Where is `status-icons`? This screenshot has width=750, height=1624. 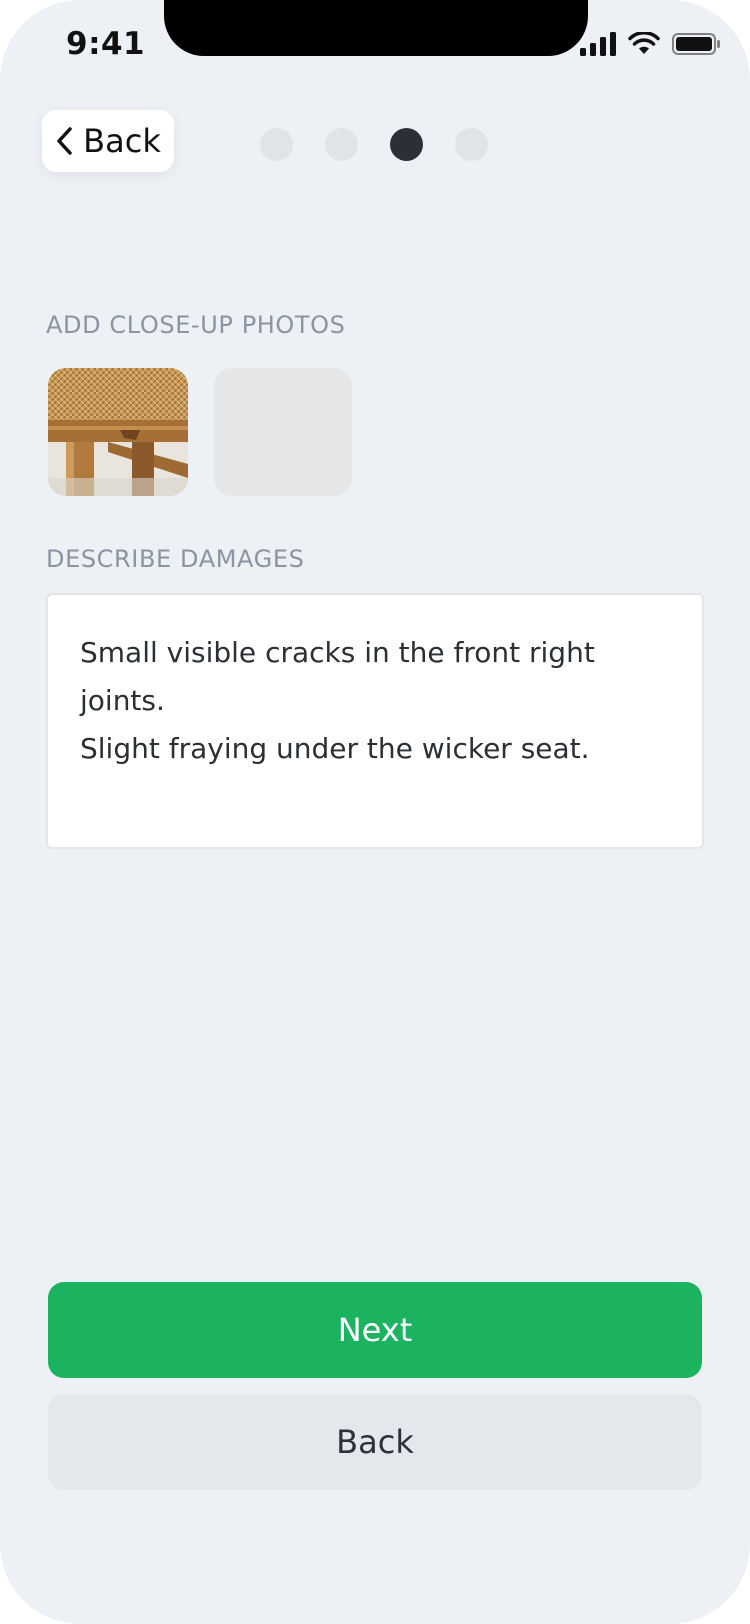 status-icons is located at coordinates (650, 44).